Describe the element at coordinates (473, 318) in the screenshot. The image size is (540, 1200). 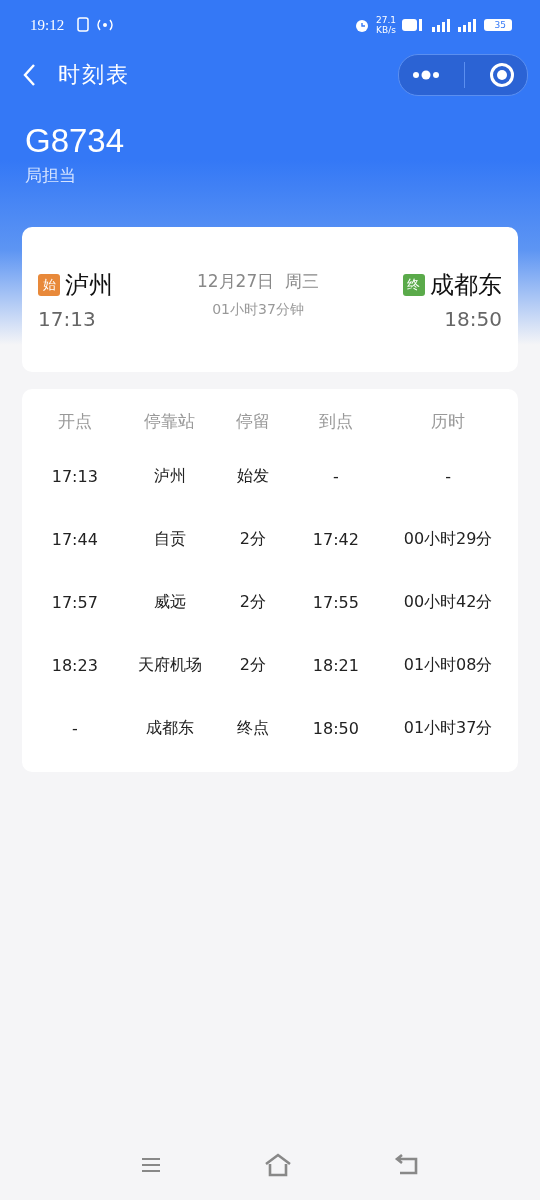
I see `arrival-time: 18:50` at that location.